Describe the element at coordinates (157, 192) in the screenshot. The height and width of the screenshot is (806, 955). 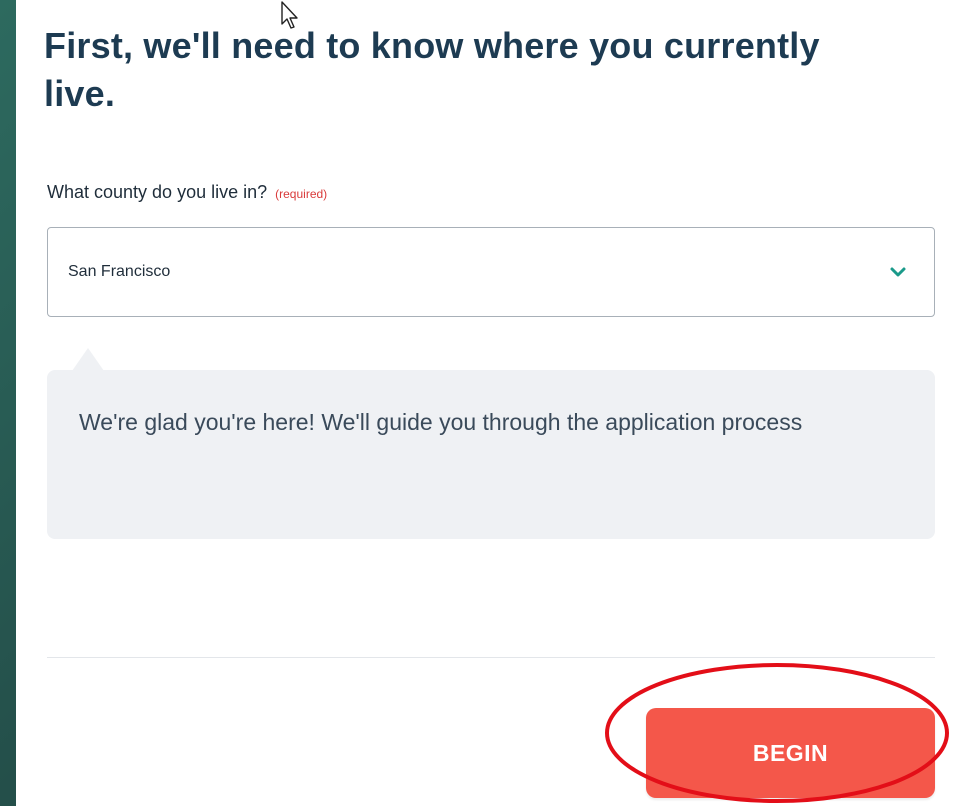
I see `county-label-text: What county do you live in?` at that location.